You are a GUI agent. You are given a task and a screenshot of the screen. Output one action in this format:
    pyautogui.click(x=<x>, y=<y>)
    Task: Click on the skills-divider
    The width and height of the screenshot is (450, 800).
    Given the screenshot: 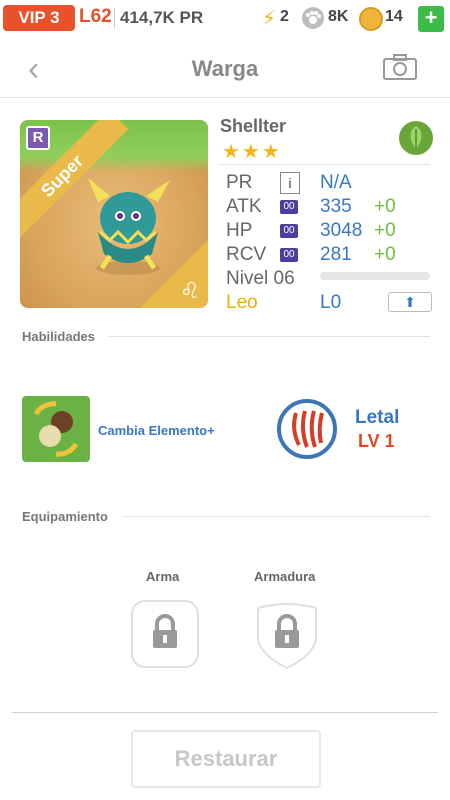 What is the action you would take?
    pyautogui.click(x=269, y=336)
    